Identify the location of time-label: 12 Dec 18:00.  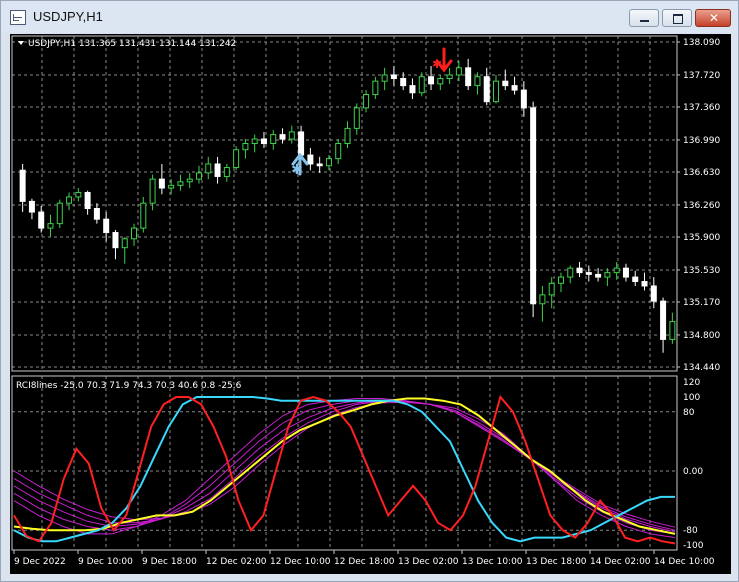
(364, 562).